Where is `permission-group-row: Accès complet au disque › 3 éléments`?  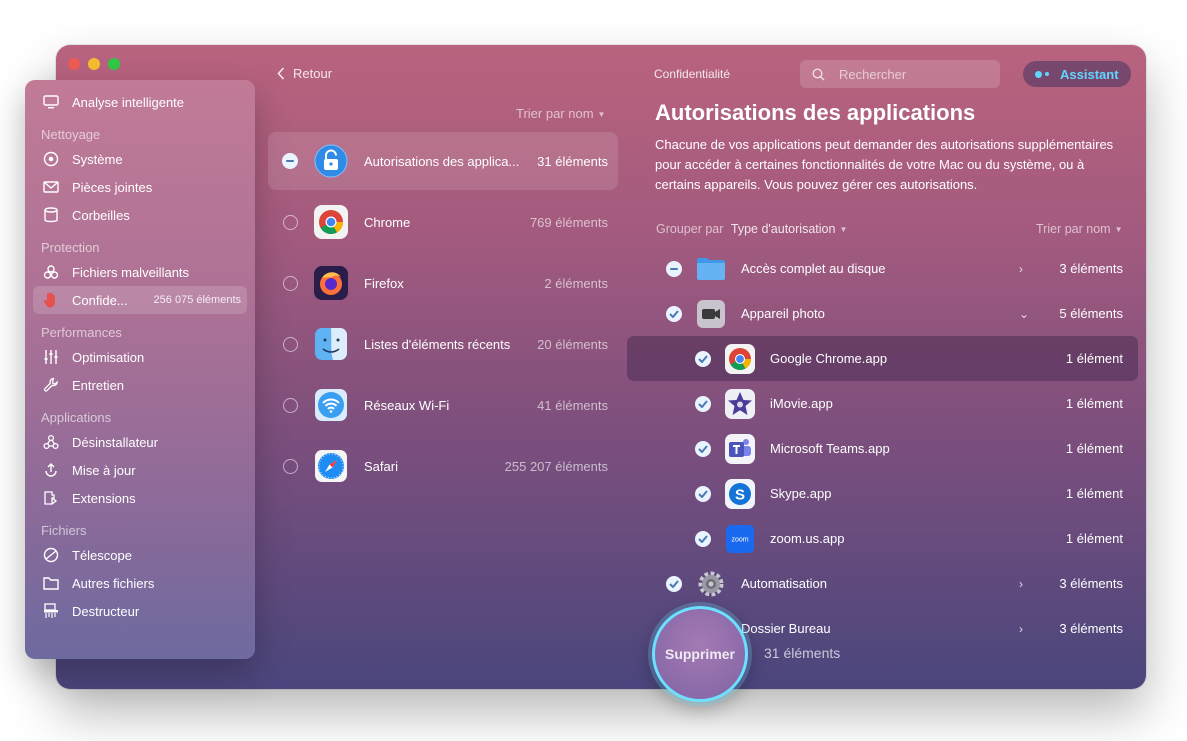
permission-group-row: Accès complet au disque › 3 éléments is located at coordinates (882, 268).